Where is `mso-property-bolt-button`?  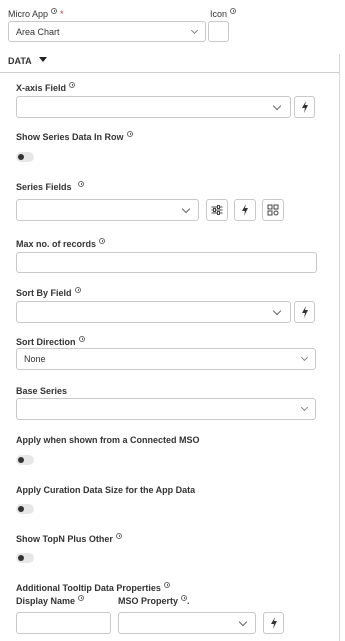
mso-property-bolt-button is located at coordinates (273, 623).